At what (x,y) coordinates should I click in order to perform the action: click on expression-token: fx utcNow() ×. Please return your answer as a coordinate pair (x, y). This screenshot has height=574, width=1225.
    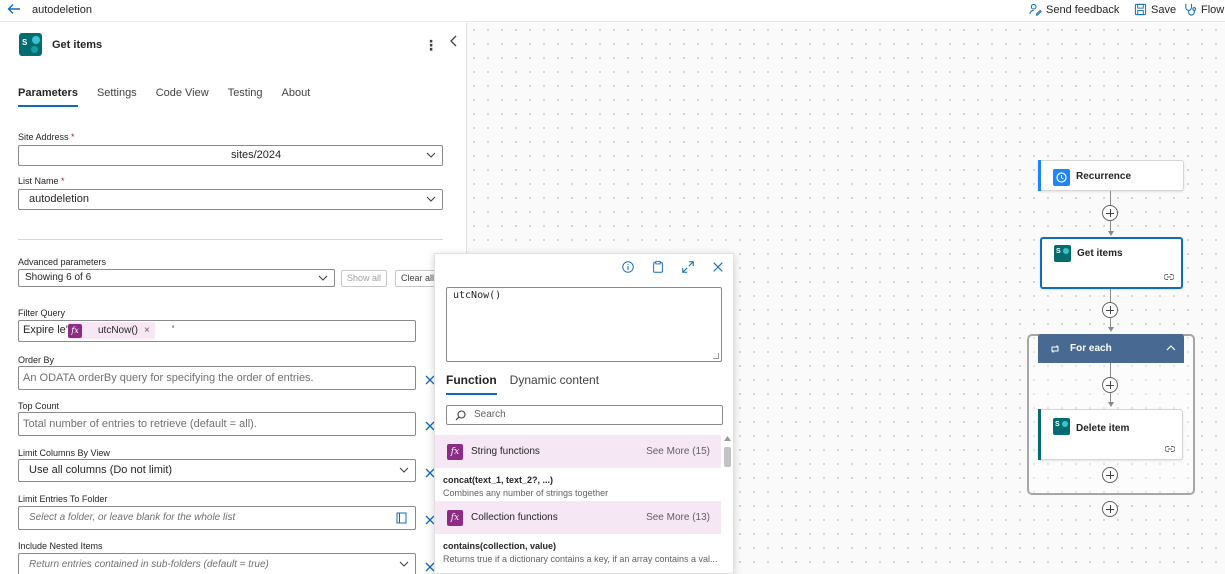
    Looking at the image, I should click on (111, 330).